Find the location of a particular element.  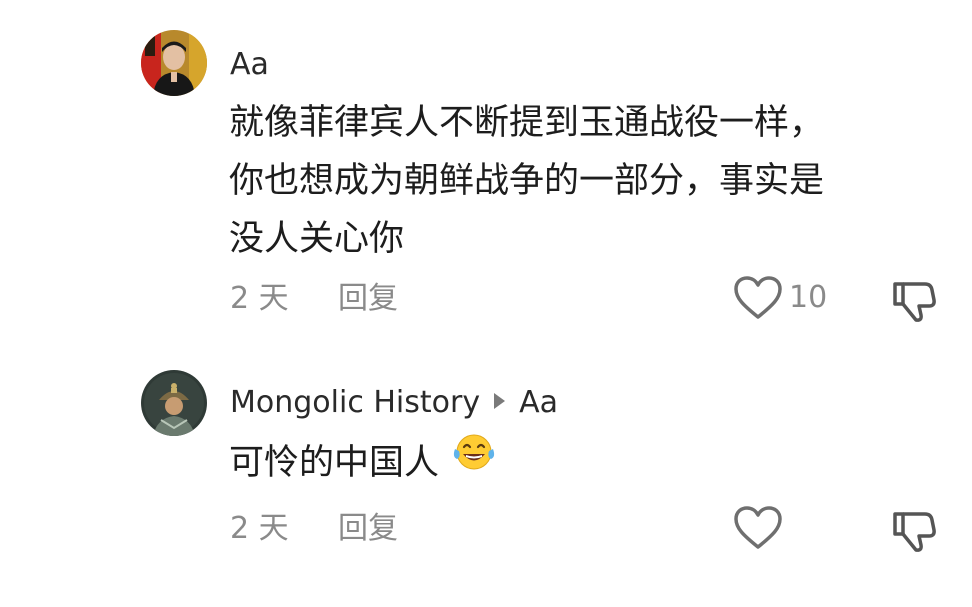

comment-text-line: 没人关心你 is located at coordinates (317, 239).